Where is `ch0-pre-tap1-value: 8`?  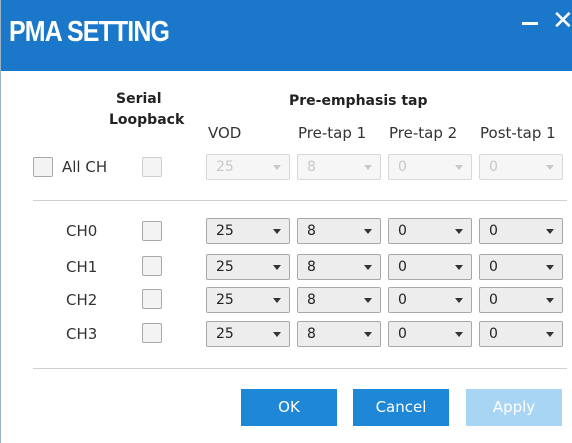
ch0-pre-tap1-value: 8 is located at coordinates (311, 231).